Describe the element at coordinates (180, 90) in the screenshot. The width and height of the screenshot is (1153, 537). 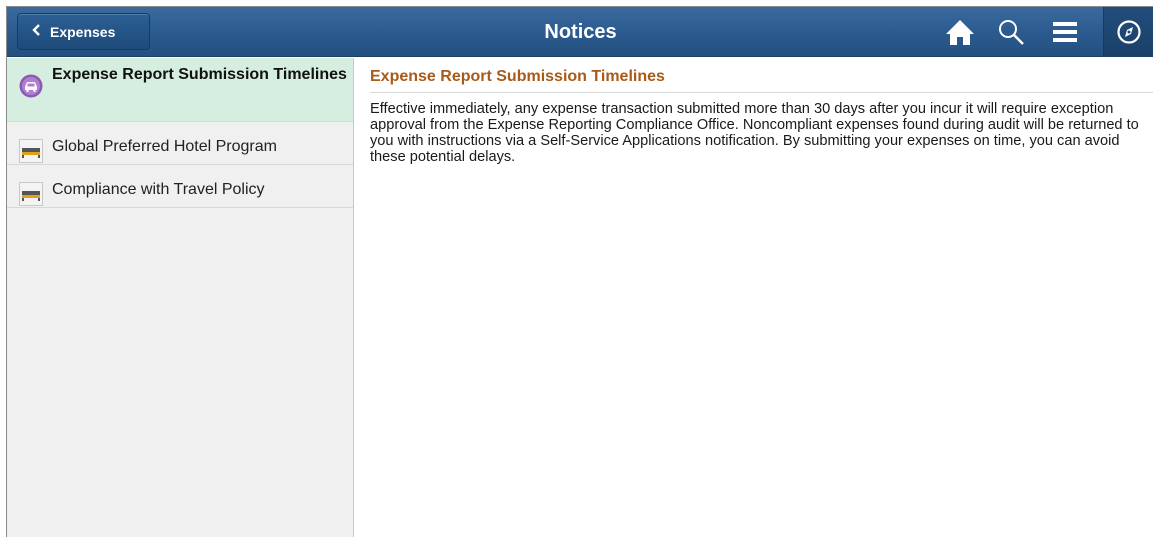
I see `notice-item-expense-report: Expense Report Submission Timelines` at that location.